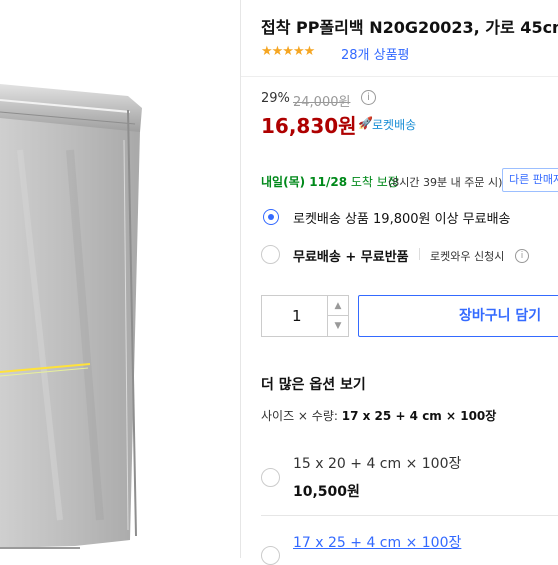  What do you see at coordinates (270, 254) in the screenshot?
I see `shipping-radio-free` at bounding box center [270, 254].